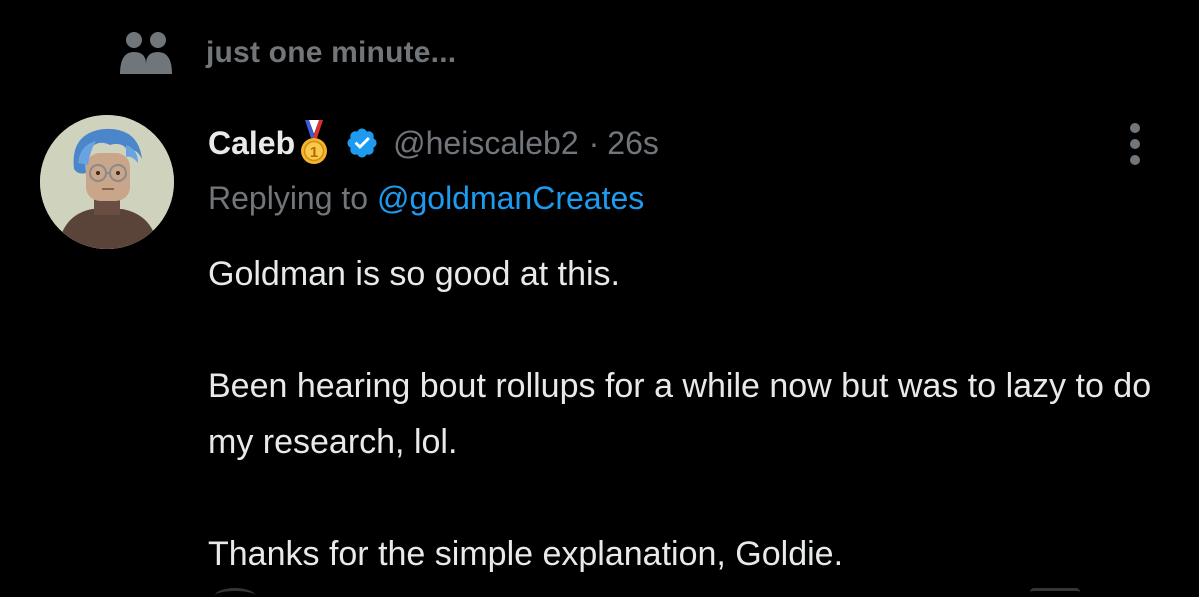 The width and height of the screenshot is (1199, 597). I want to click on author-handle: @heiscaleb2, so click(485, 143).